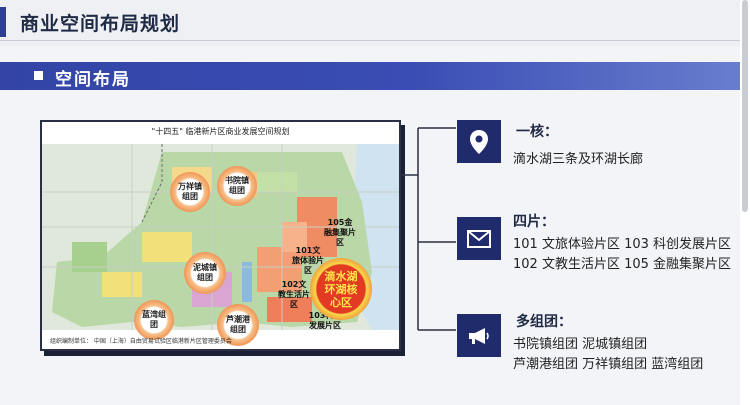 The height and width of the screenshot is (405, 750). I want to click on group-label-nicheng: 泥城镇组团, so click(205, 272).